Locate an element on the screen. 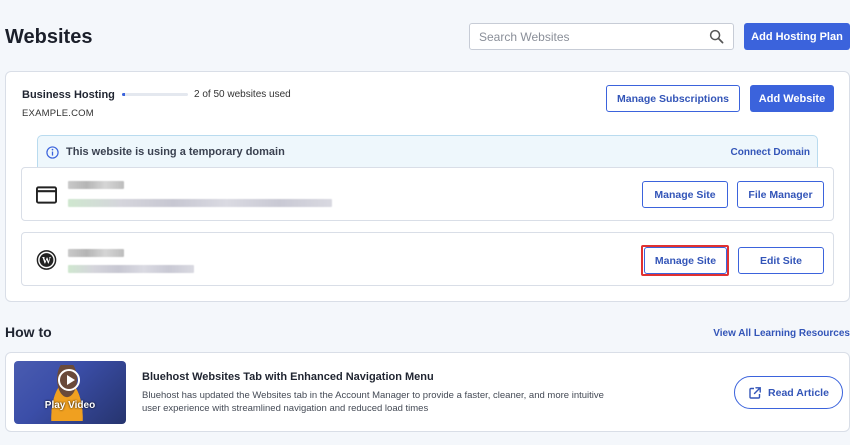 This screenshot has width=850, height=445. plan-domain: EXAMPLE.COM is located at coordinates (58, 113).